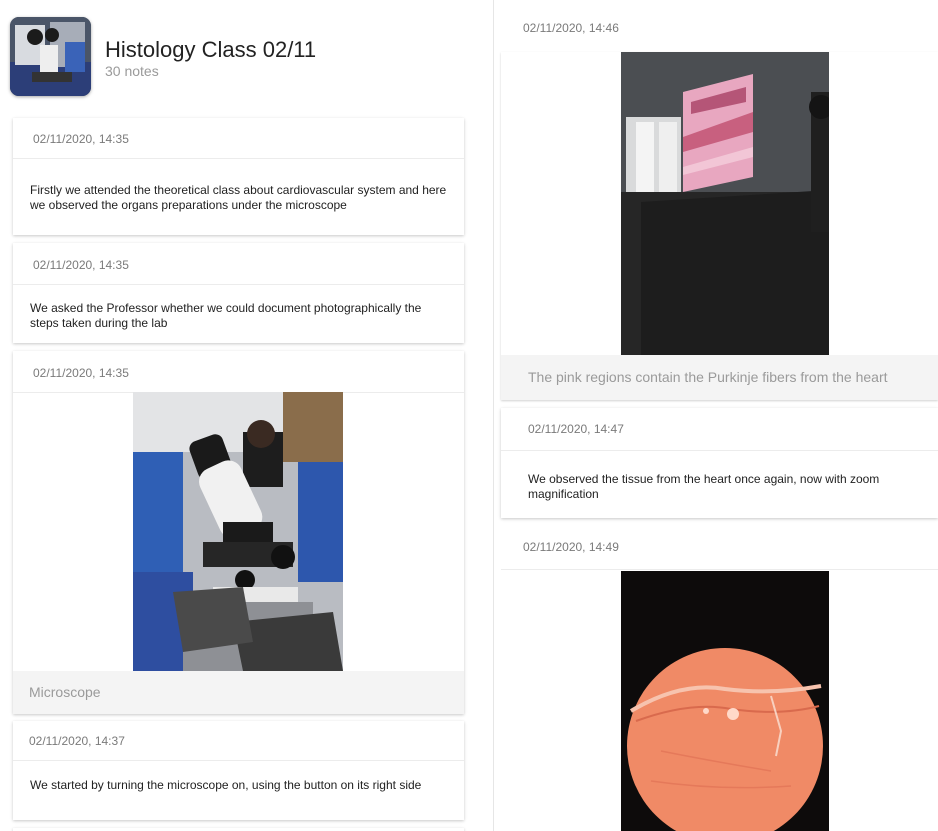 The height and width of the screenshot is (831, 938). Describe the element at coordinates (571, 28) in the screenshot. I see `note-timestamp: 02/11/2020, 14:46` at that location.